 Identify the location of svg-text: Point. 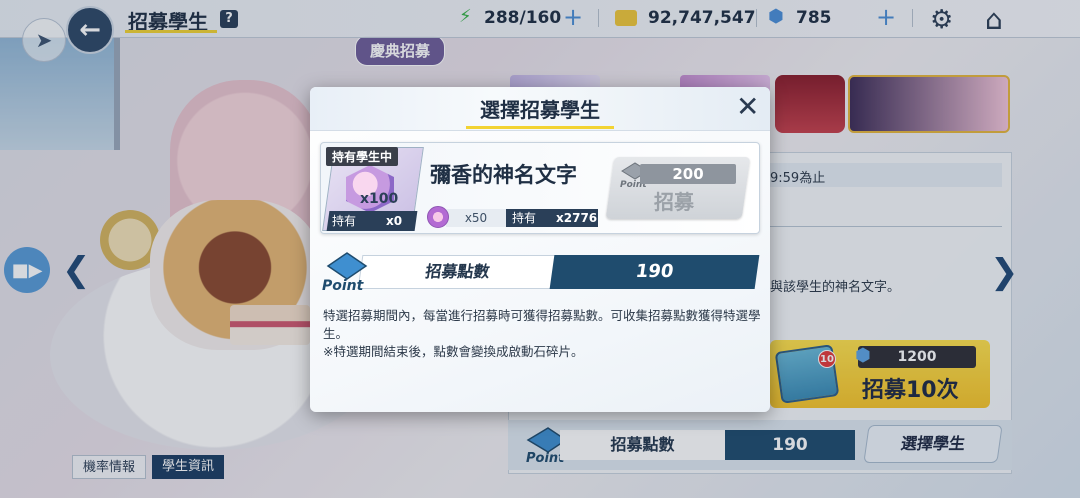
(343, 286).